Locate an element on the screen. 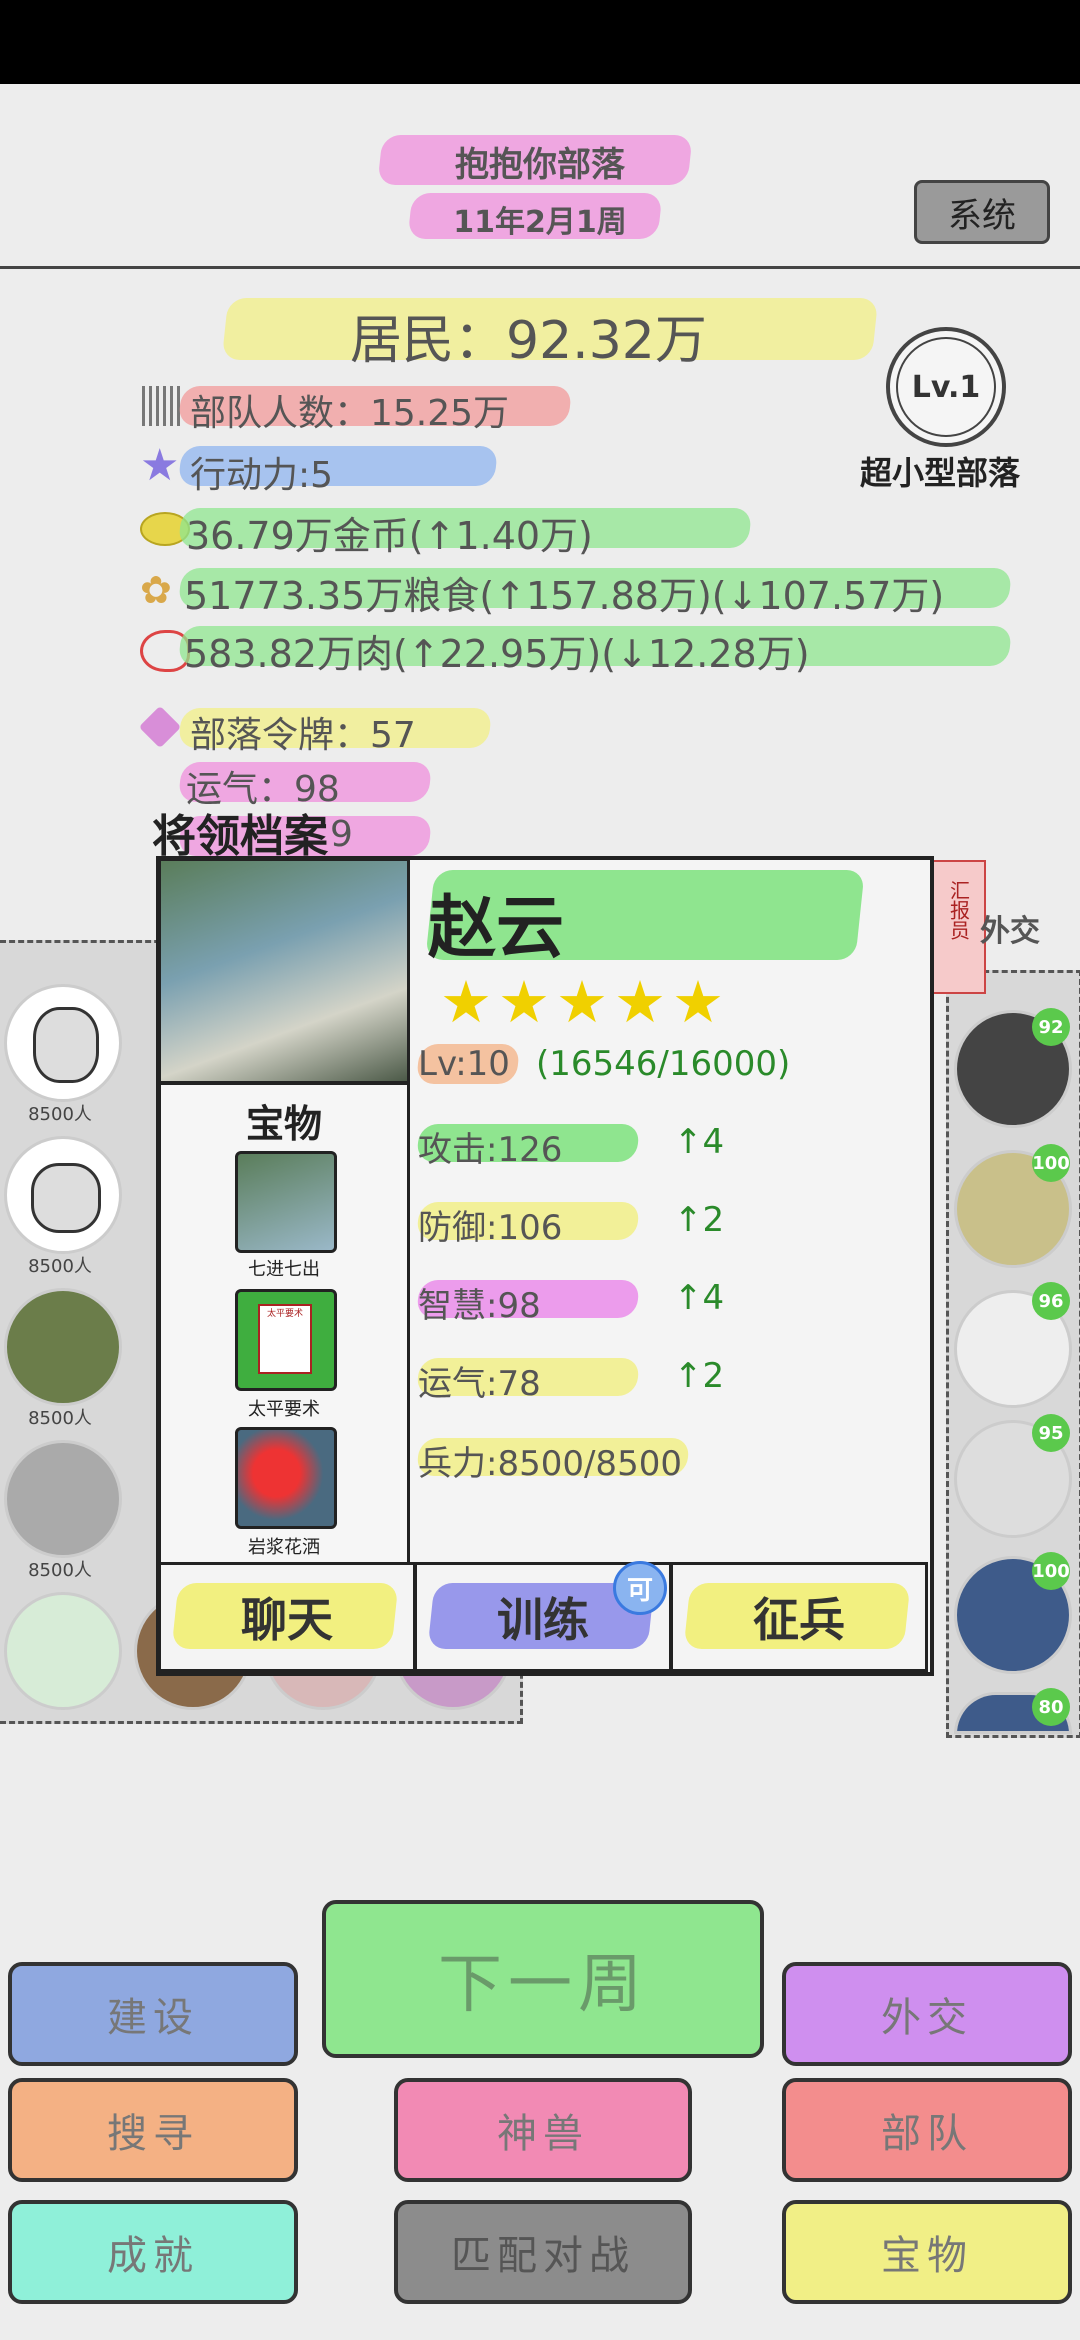 The height and width of the screenshot is (2340, 1080). tribe-token: 部落令牌：57 is located at coordinates (303, 735).